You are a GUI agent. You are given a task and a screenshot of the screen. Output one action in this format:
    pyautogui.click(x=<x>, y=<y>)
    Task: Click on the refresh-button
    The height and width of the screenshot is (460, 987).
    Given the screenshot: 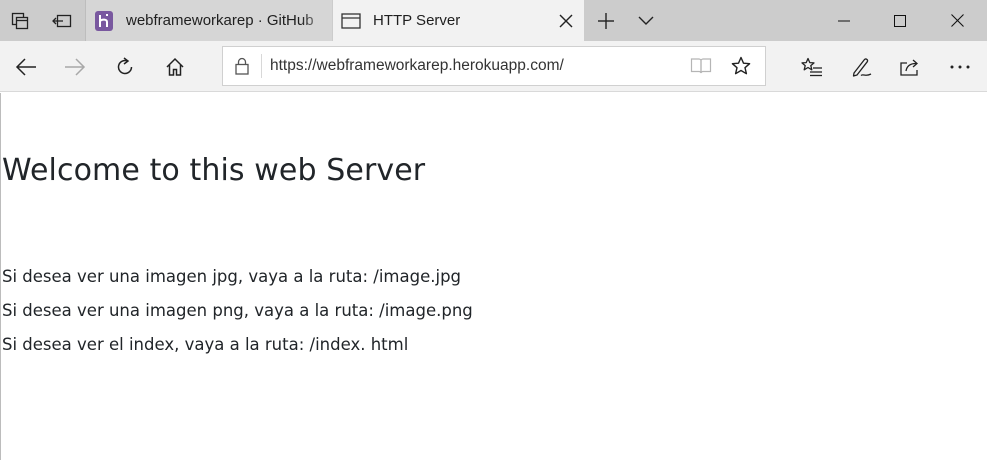 What is the action you would take?
    pyautogui.click(x=125, y=67)
    